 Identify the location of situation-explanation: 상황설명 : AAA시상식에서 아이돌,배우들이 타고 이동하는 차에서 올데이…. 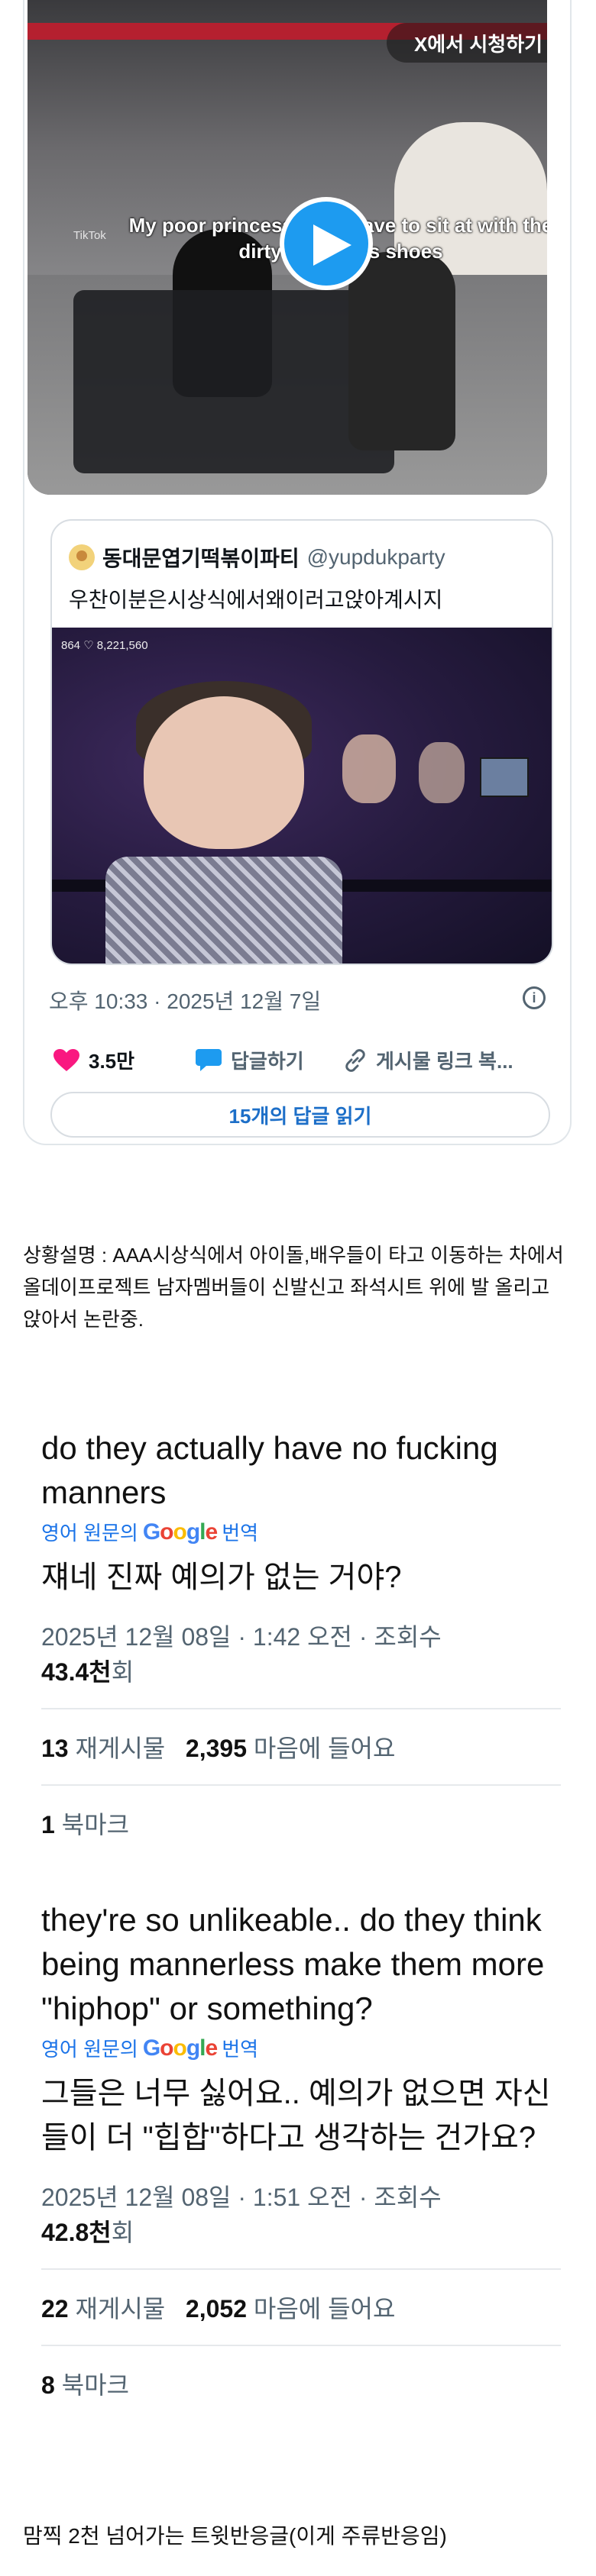
(293, 1287).